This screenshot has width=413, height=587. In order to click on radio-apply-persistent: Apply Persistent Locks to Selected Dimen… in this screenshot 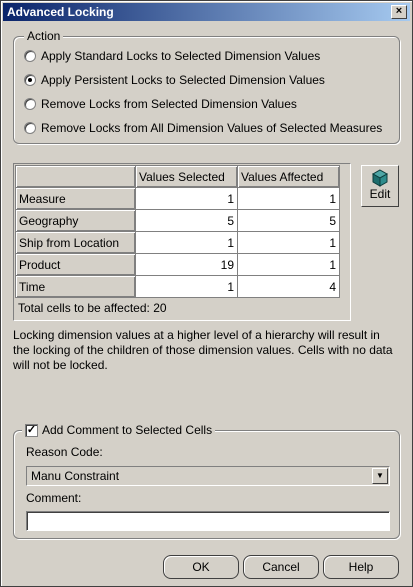, I will do `click(174, 80)`.